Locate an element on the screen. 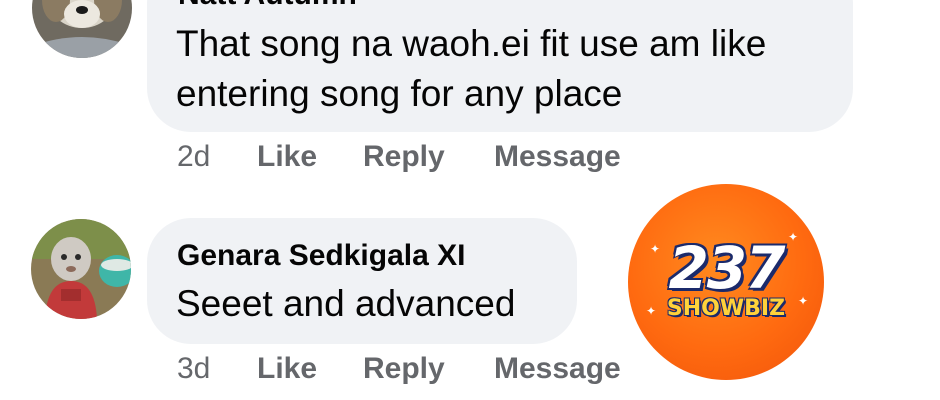 This screenshot has height=400, width=940. like-button: Like is located at coordinates (287, 369).